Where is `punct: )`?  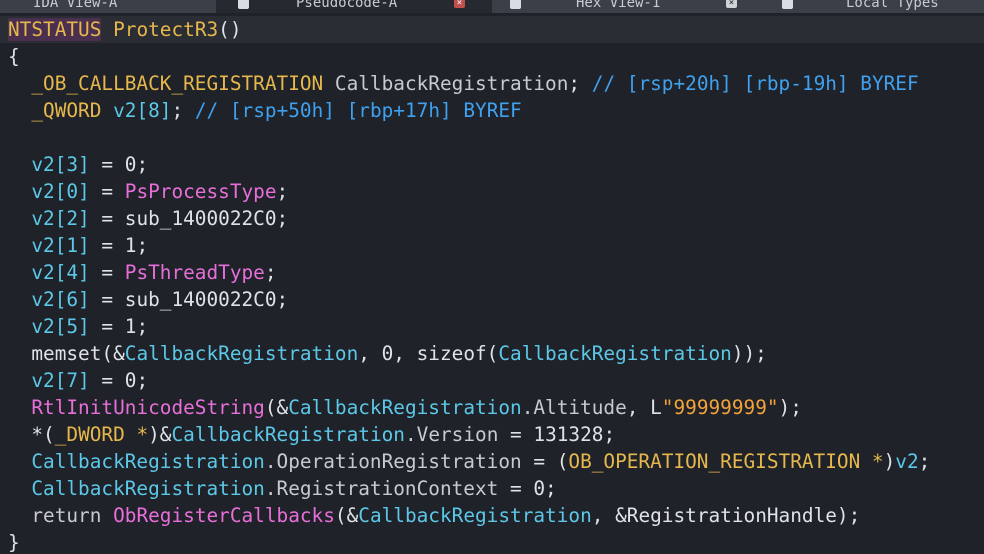
punct: ) is located at coordinates (889, 461).